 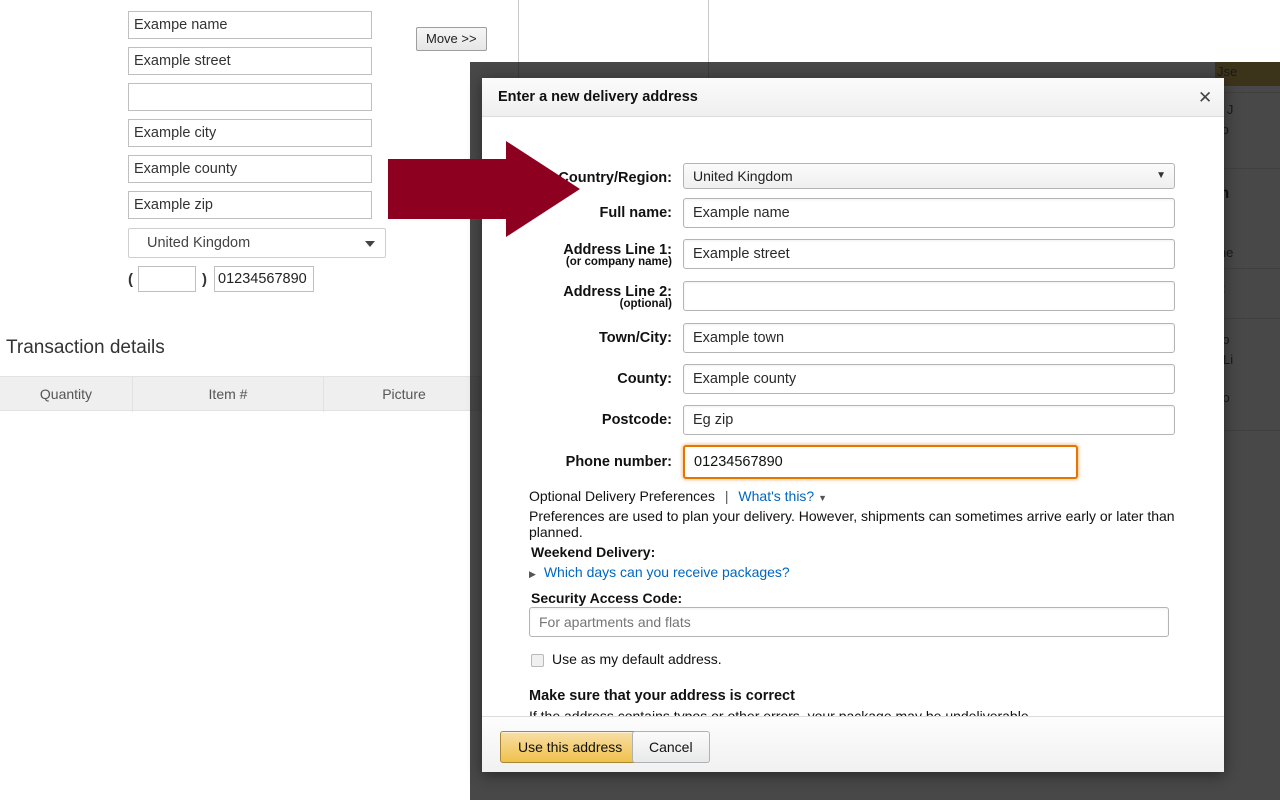 I want to click on buyer-full-name-input, so click(x=250, y=25).